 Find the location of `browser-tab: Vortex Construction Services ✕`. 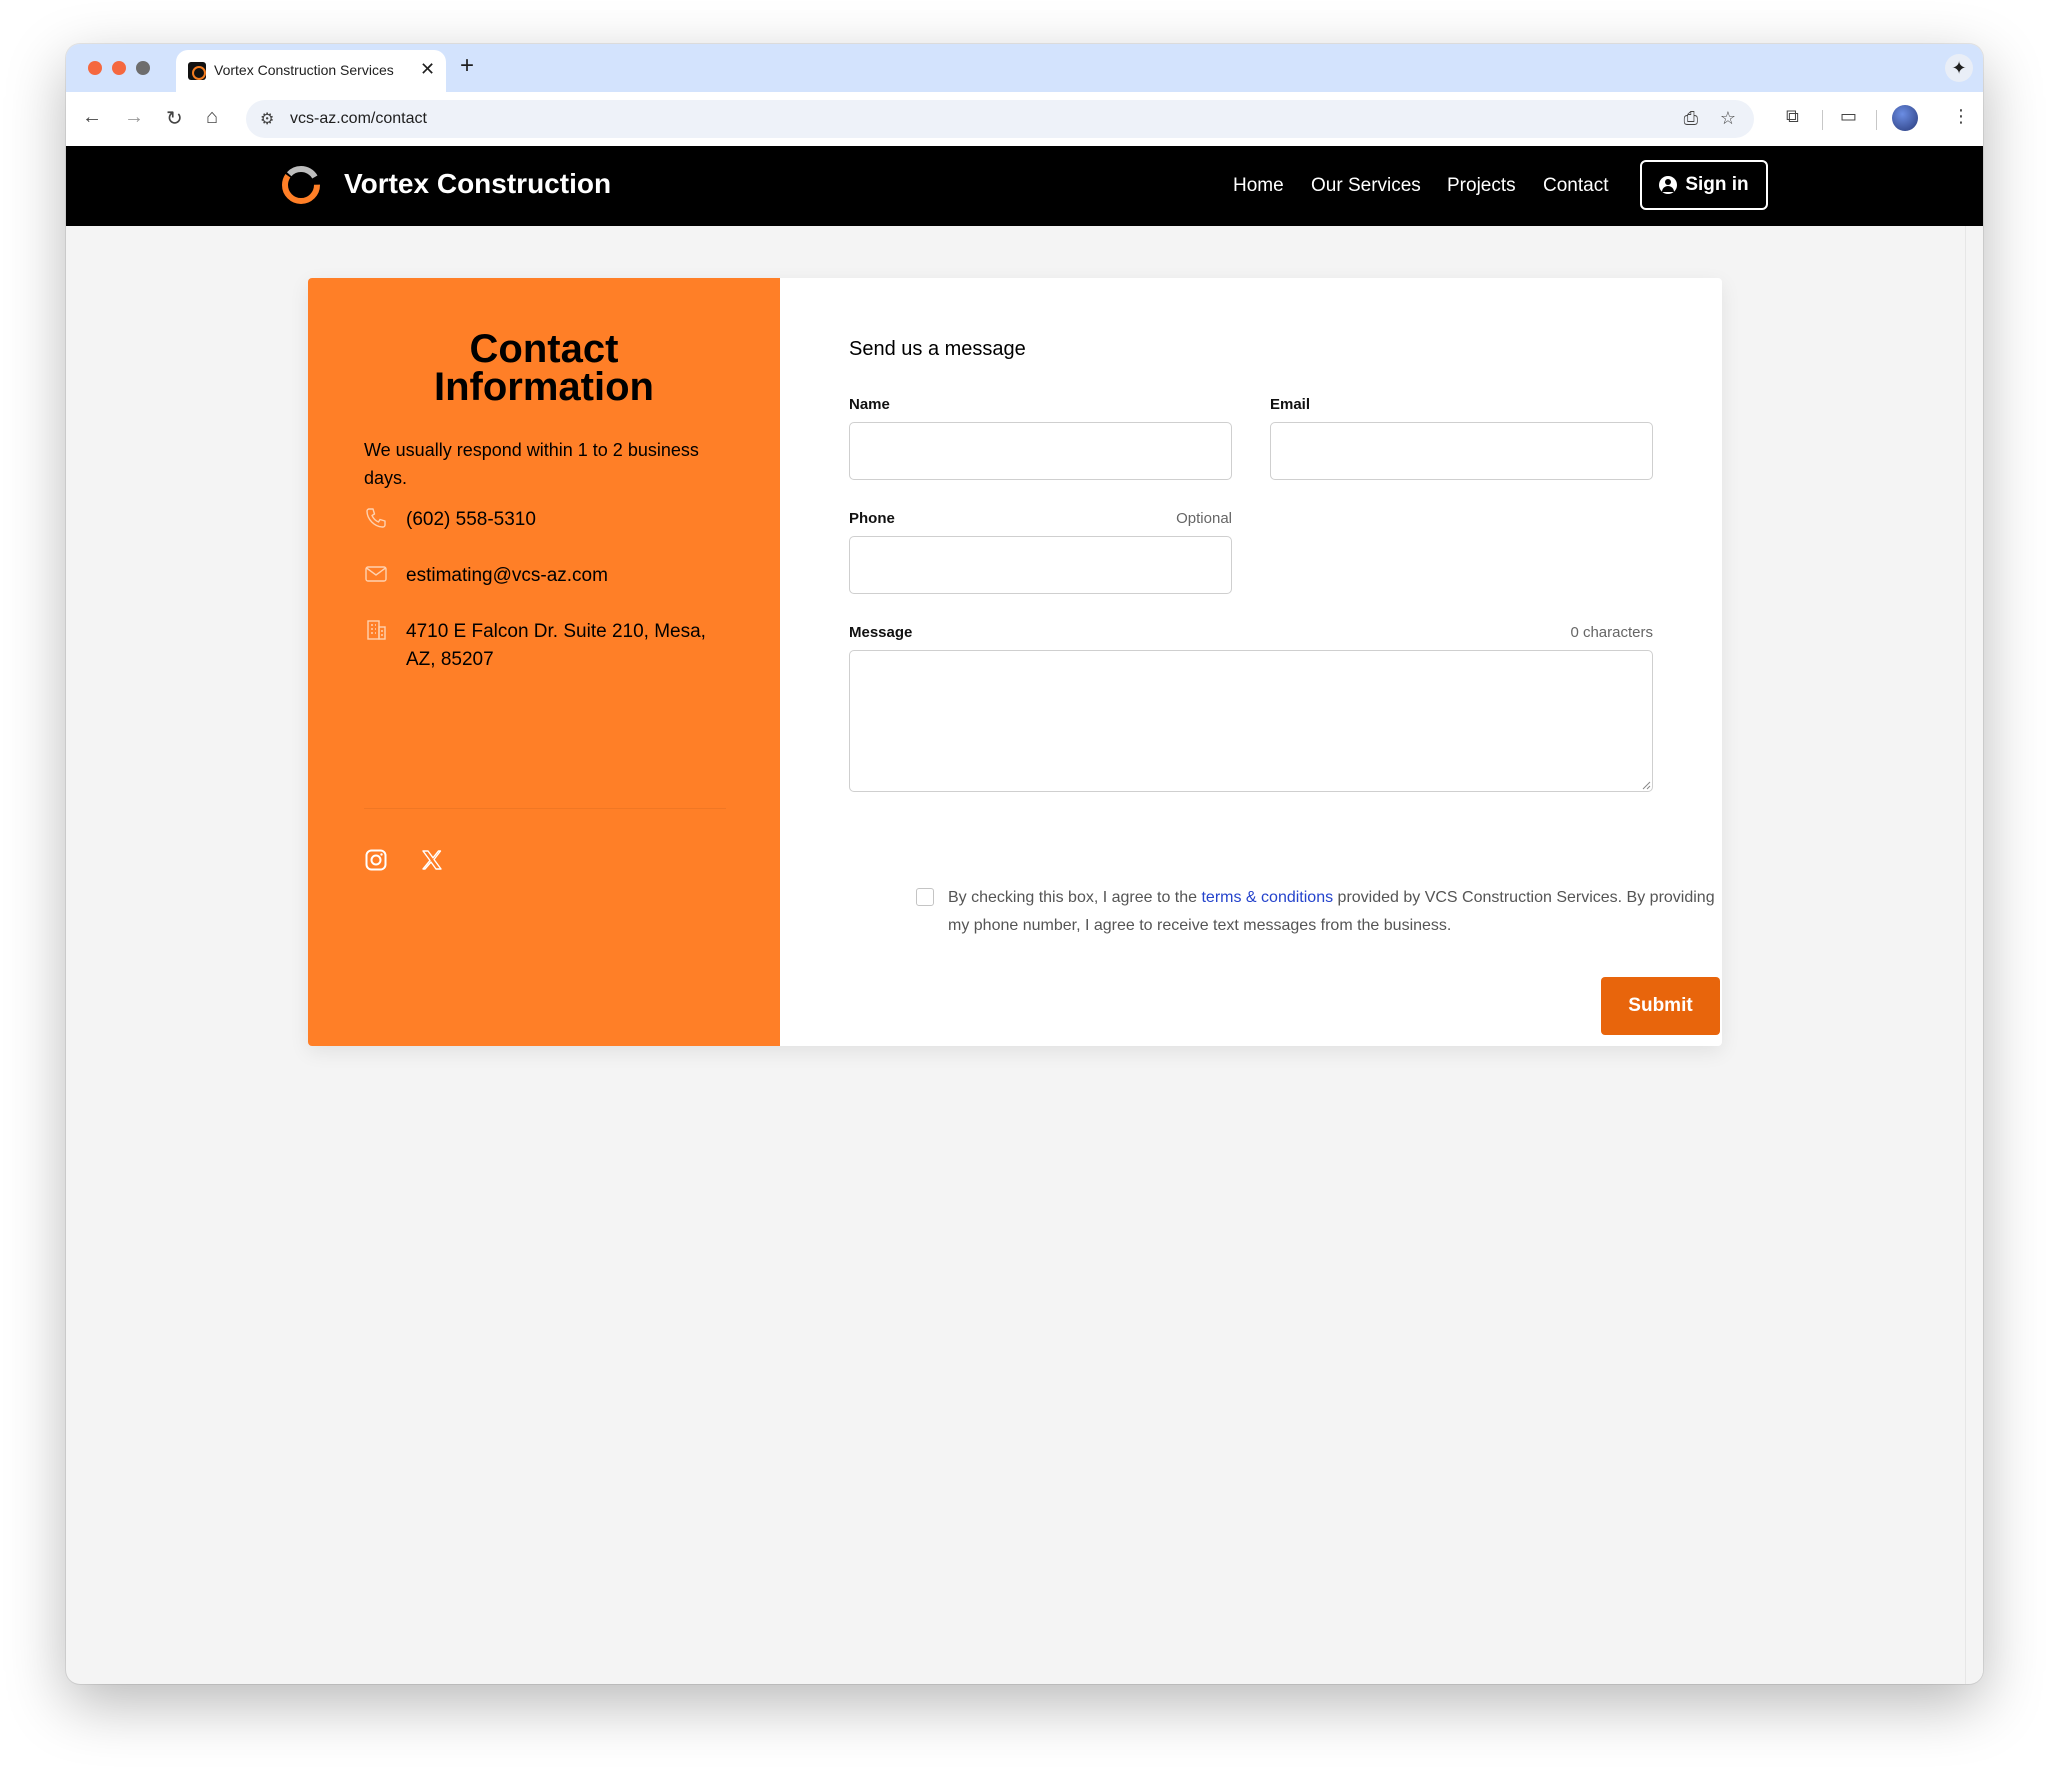

browser-tab: Vortex Construction Services ✕ is located at coordinates (311, 71).